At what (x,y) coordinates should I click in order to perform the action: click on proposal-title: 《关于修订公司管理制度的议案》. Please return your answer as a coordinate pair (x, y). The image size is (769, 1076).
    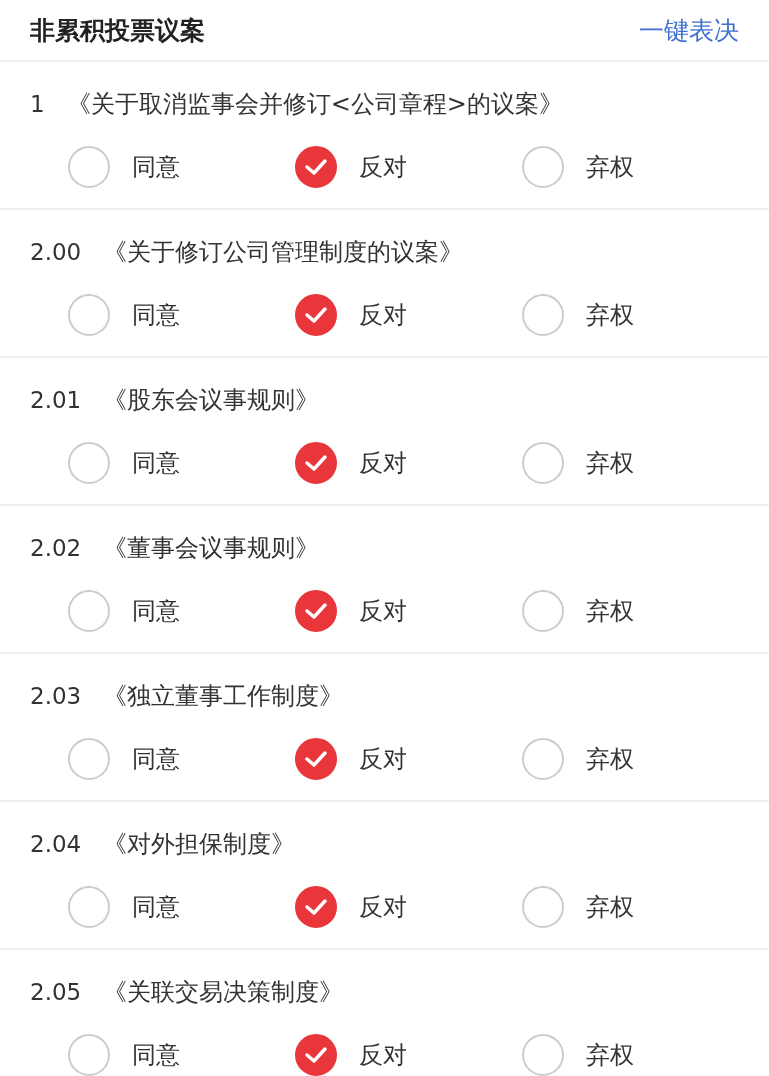
    Looking at the image, I should click on (283, 252).